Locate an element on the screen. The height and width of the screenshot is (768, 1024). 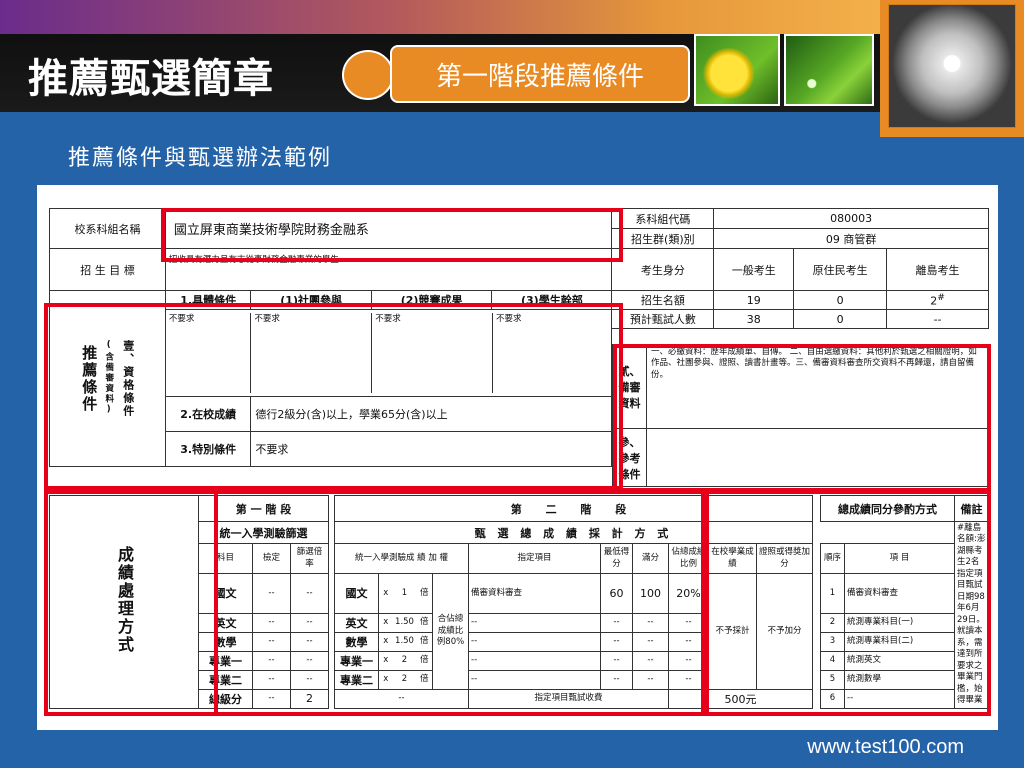
quota-island: 2# is located at coordinates (937, 300).